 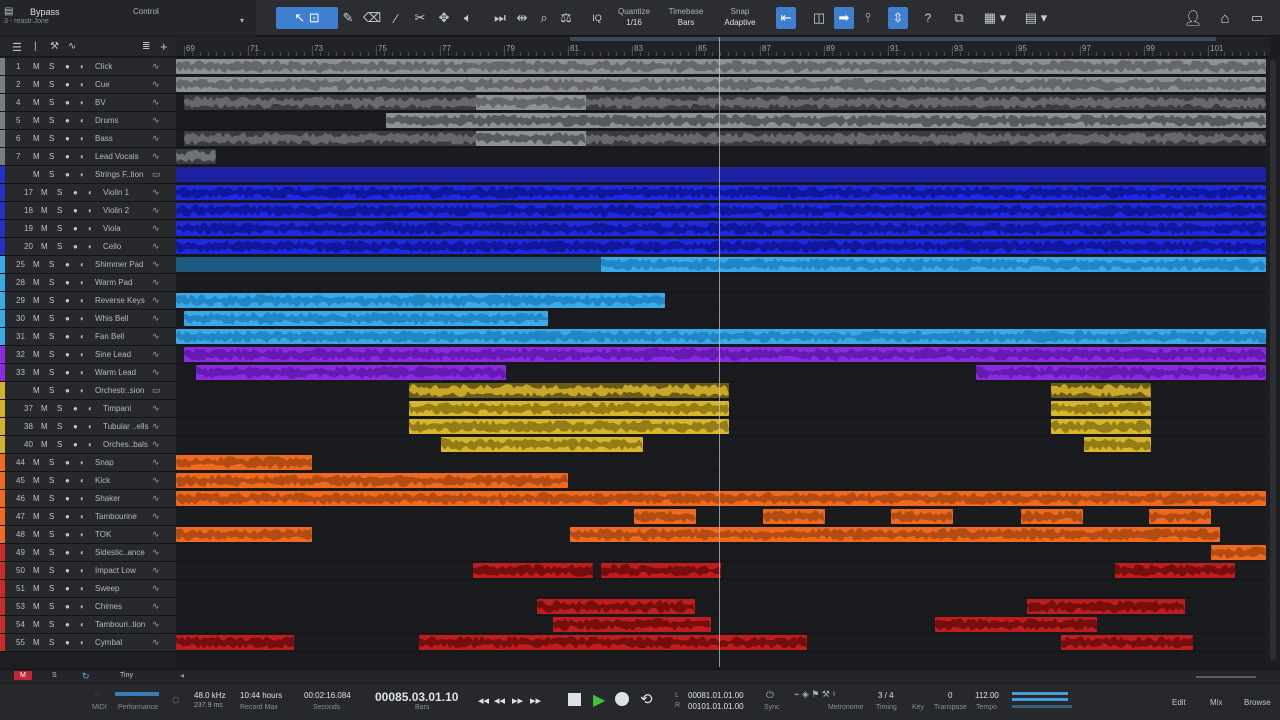 What do you see at coordinates (88, 391) in the screenshot?
I see `track-row: M S ● ◐ Orchestr..sion ▭` at bounding box center [88, 391].